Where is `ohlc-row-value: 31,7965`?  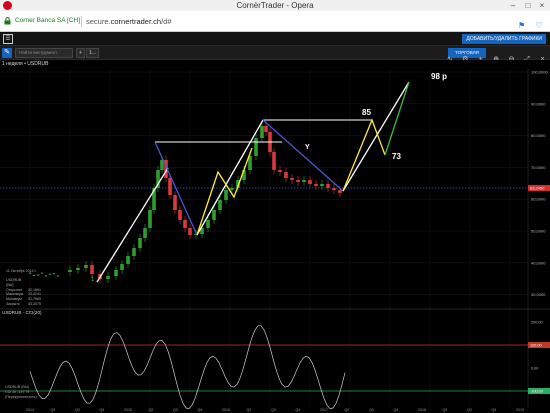
ohlc-row-value: 31,7965 is located at coordinates (34, 299).